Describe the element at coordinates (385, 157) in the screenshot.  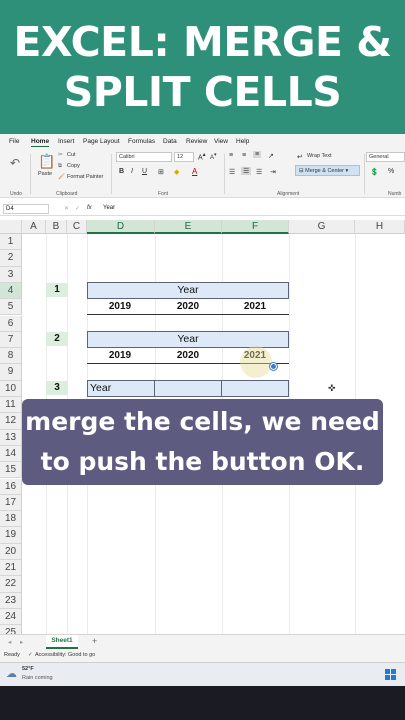
I see `number-format-select: General` at that location.